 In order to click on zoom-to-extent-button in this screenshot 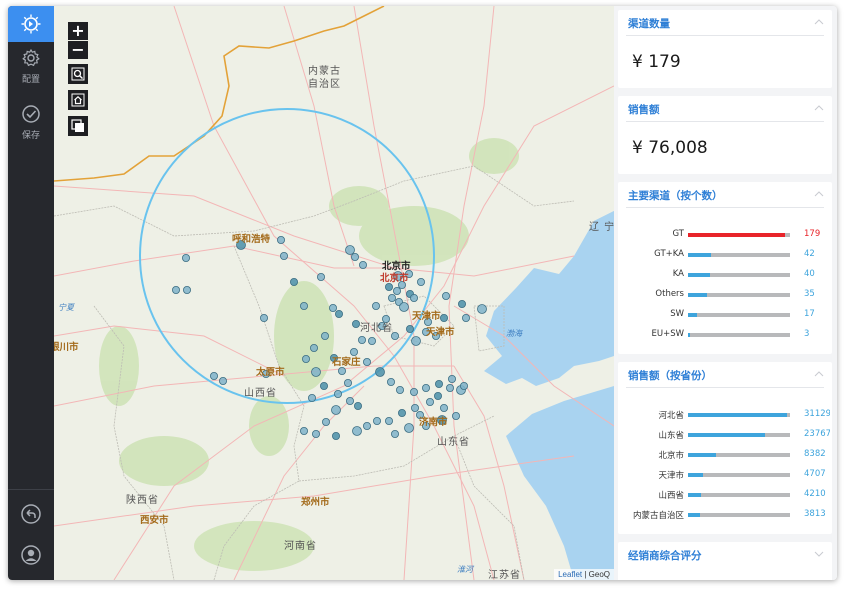, I will do `click(78, 74)`.